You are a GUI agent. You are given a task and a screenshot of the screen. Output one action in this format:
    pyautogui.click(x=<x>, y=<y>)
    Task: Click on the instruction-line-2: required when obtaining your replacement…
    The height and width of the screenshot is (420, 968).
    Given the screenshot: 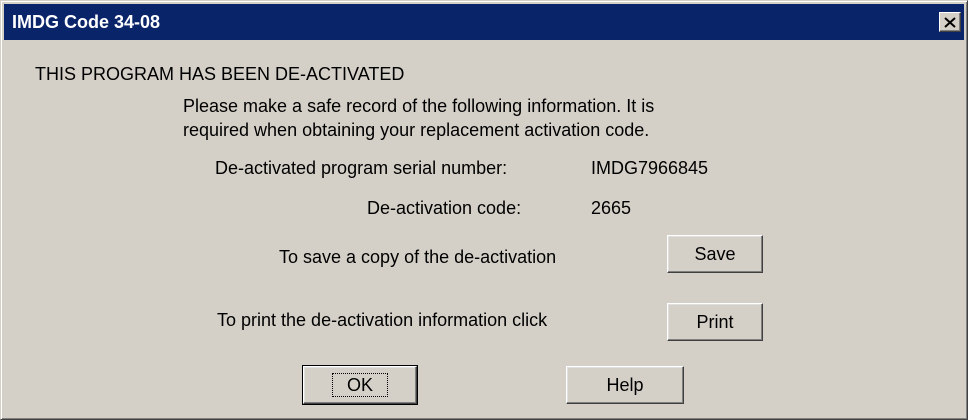 What is the action you would take?
    pyautogui.click(x=416, y=130)
    